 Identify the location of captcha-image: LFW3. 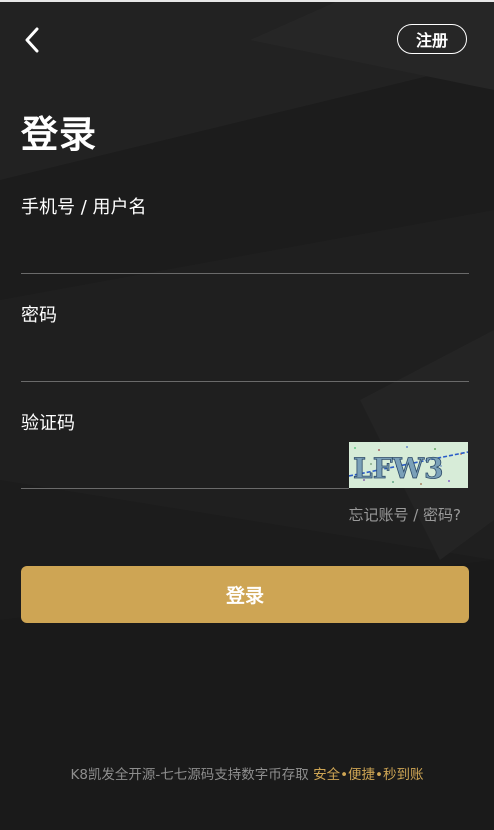
(408, 465).